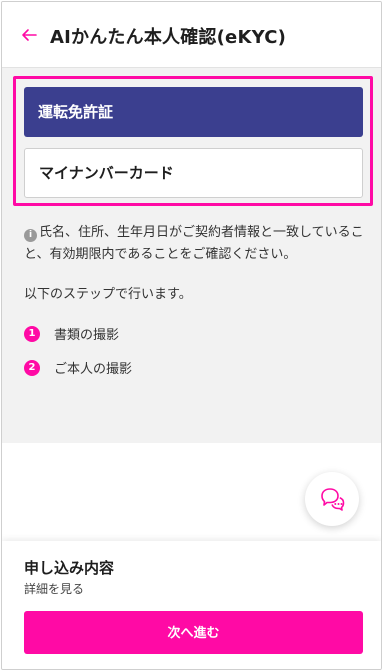 The width and height of the screenshot is (383, 671). I want to click on step-item: 1 書類の撮影, so click(72, 333).